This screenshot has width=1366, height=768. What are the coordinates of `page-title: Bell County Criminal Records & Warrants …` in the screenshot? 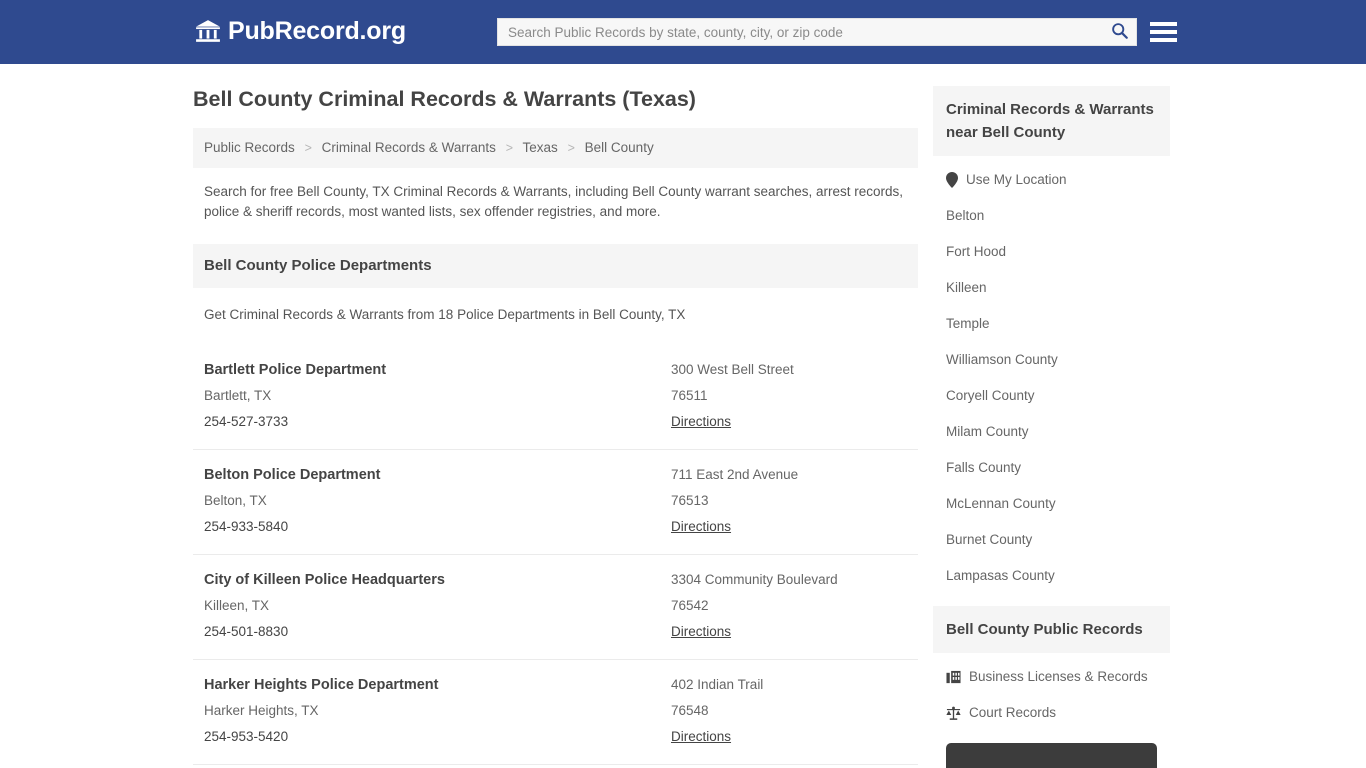 It's located at (444, 99).